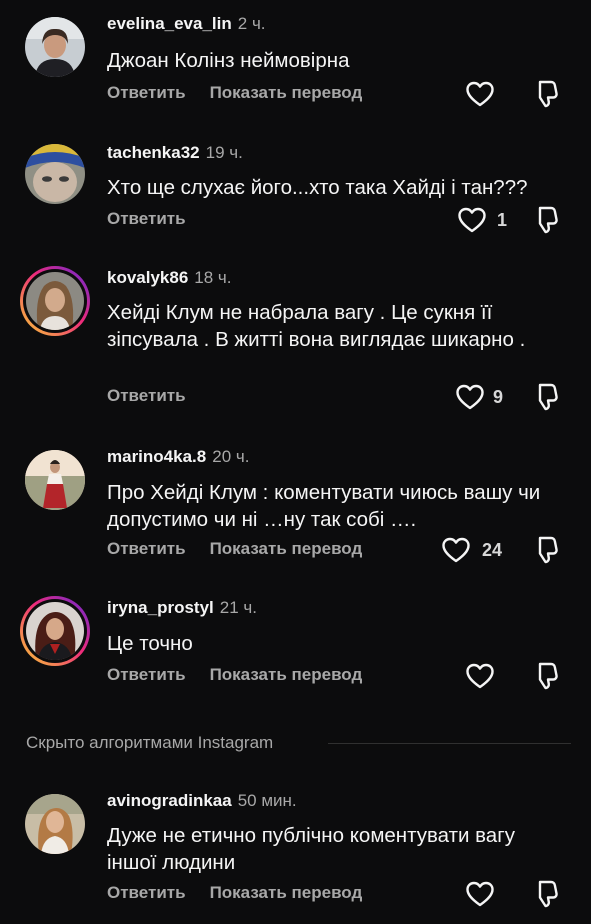 Image resolution: width=591 pixels, height=924 pixels. What do you see at coordinates (153, 152) in the screenshot?
I see `comment-username: tachenka32` at bounding box center [153, 152].